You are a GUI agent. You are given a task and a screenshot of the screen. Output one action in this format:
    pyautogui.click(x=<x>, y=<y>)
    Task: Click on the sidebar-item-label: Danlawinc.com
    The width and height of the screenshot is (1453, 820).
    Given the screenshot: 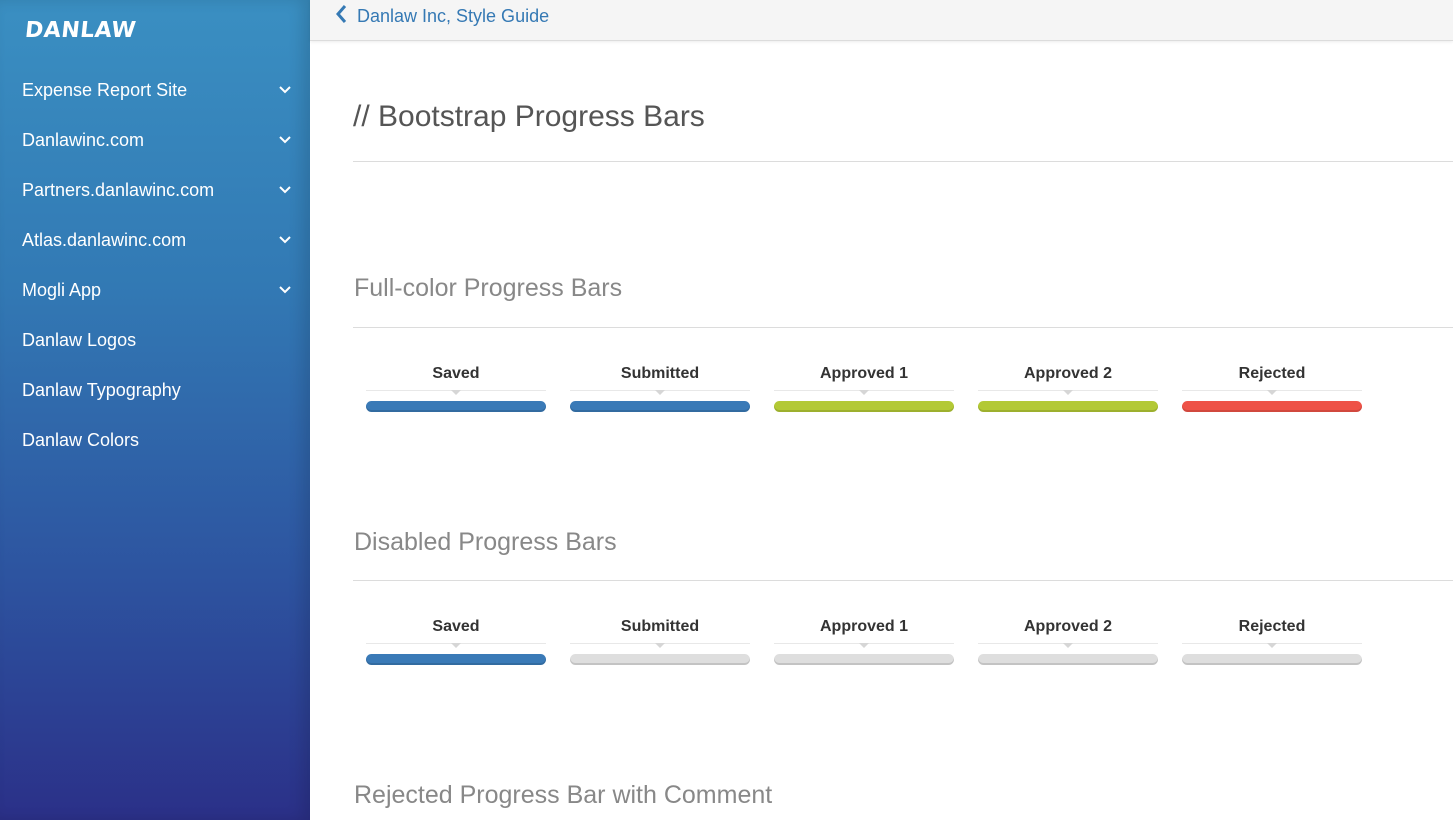 What is the action you would take?
    pyautogui.click(x=83, y=139)
    